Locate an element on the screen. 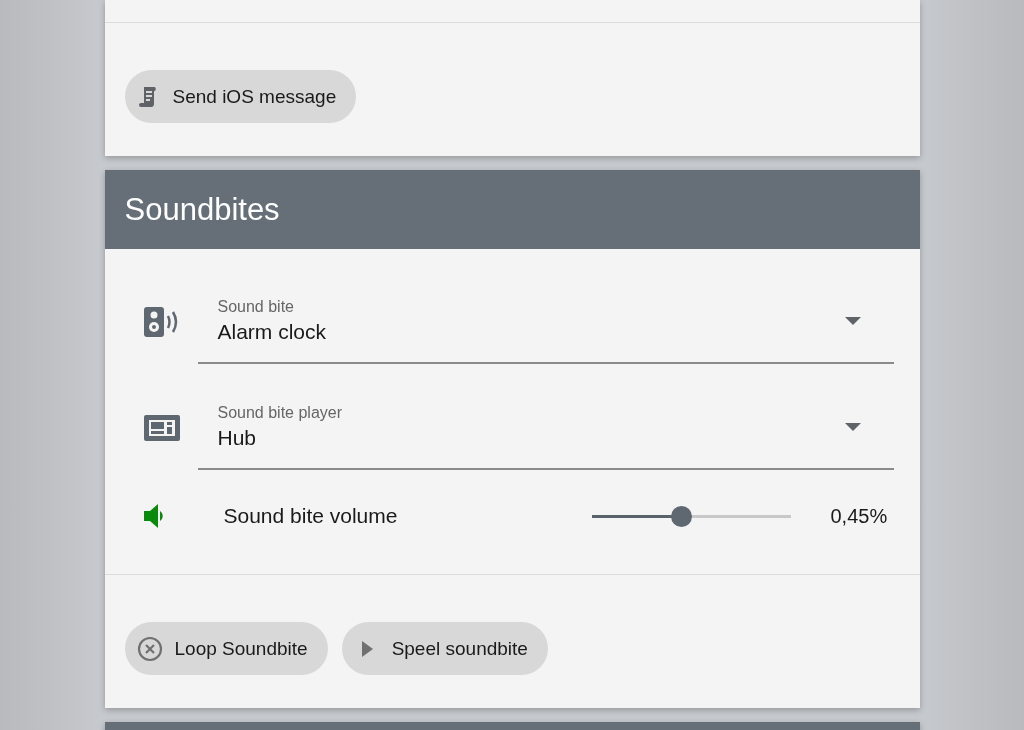 This screenshot has height=730, width=1024. card-title: Soundbites is located at coordinates (202, 209).